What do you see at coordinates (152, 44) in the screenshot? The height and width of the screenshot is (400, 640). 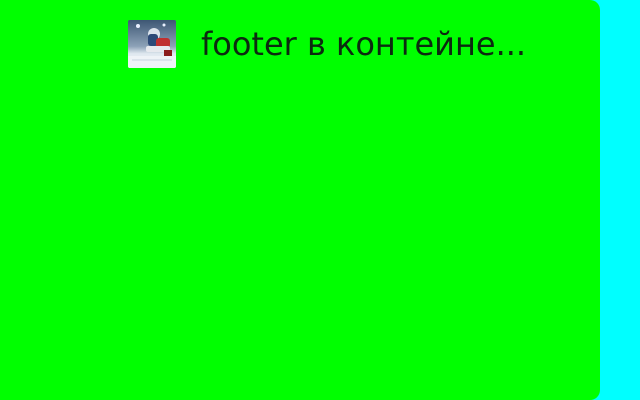 I see `hockey-photo-thumbnail` at bounding box center [152, 44].